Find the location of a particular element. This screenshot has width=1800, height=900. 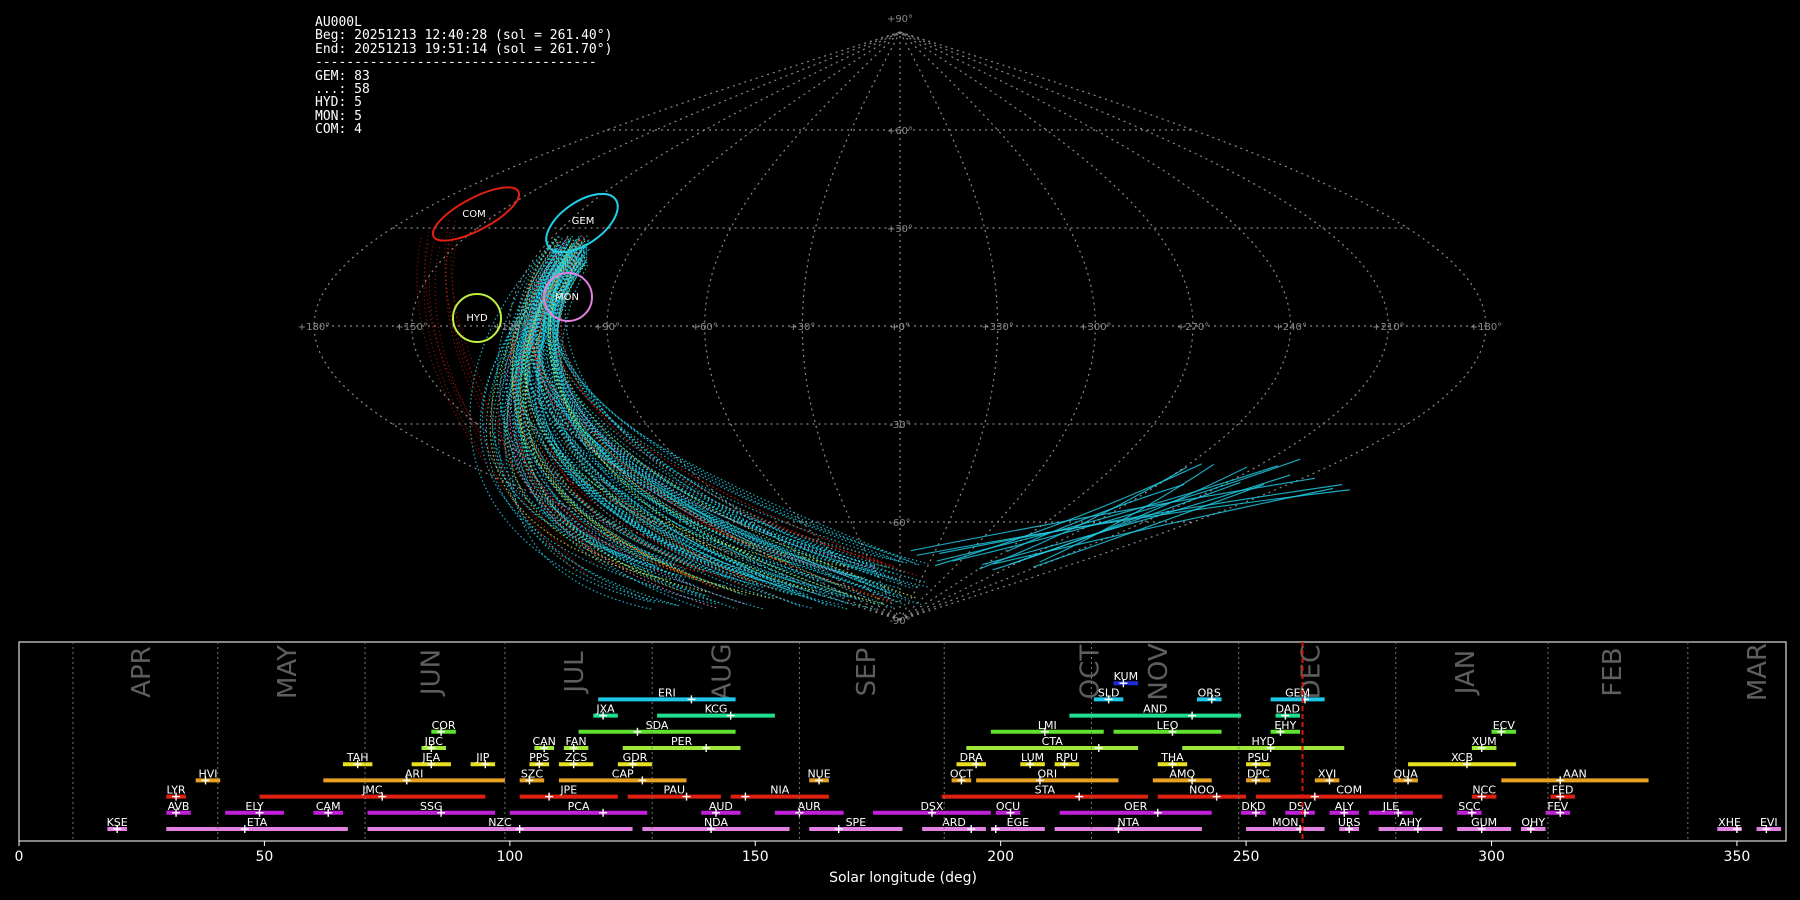

shower-label-dsv: DSV is located at coordinates (1300, 806).